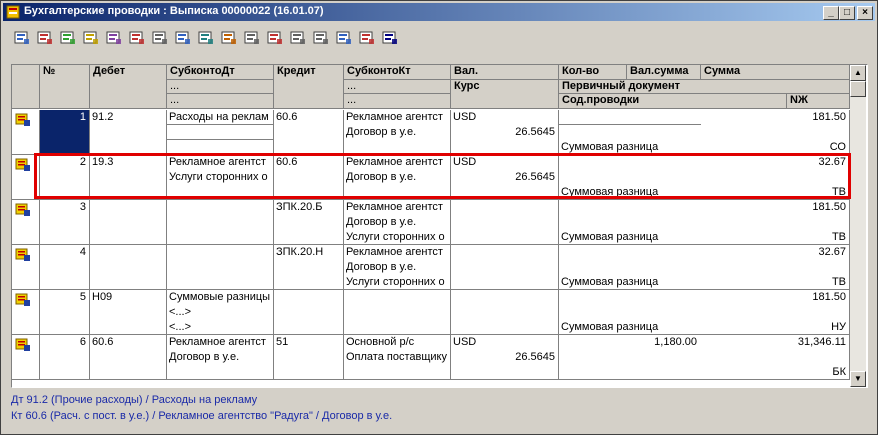 This screenshot has height=435, width=878. What do you see at coordinates (128, 342) in the screenshot?
I see `cell-debit: 60.6` at bounding box center [128, 342].